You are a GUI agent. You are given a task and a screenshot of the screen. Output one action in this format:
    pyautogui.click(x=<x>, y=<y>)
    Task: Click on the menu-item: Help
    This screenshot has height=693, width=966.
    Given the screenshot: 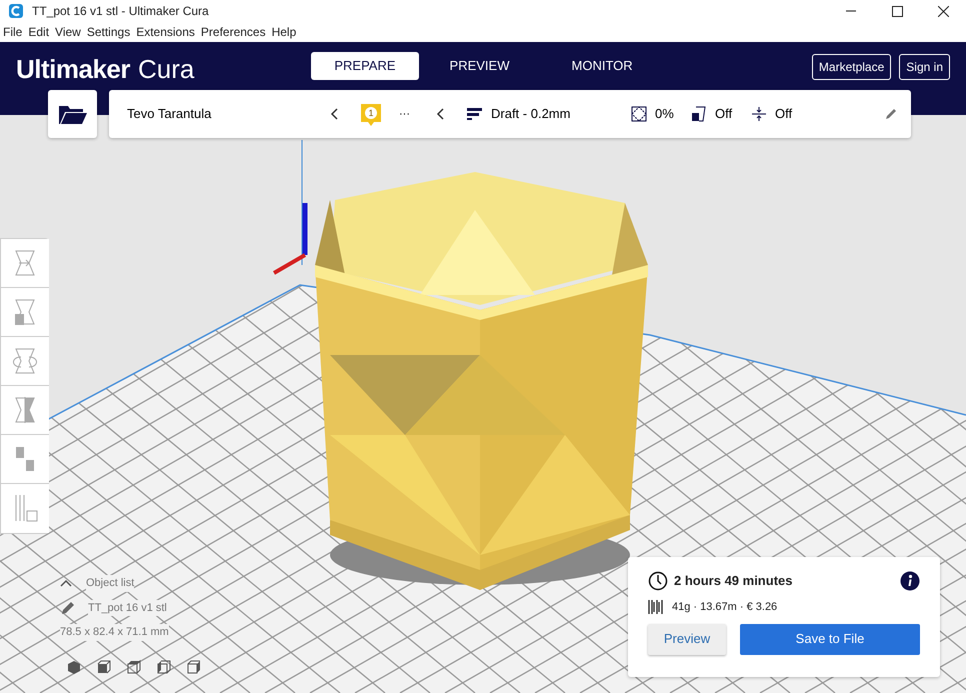 What is the action you would take?
    pyautogui.click(x=284, y=32)
    